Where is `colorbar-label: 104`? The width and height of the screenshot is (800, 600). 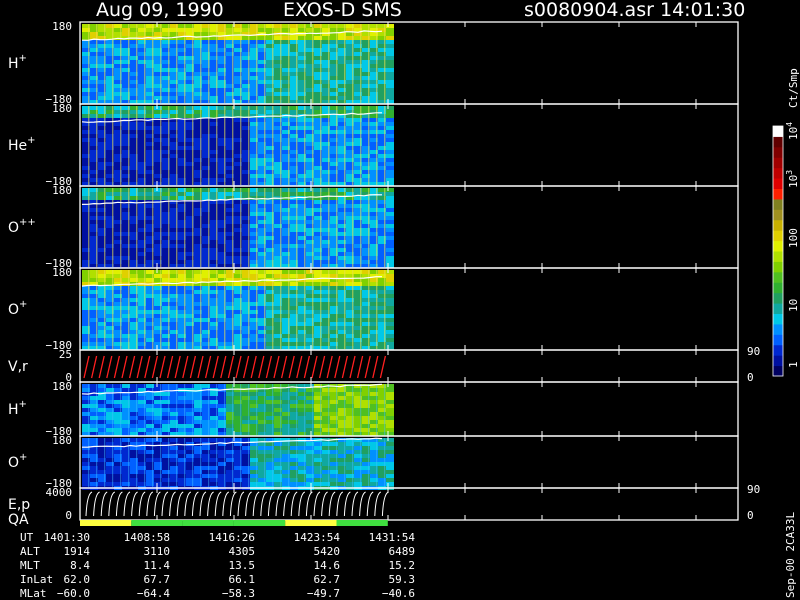
colorbar-label: 104 is located at coordinates (792, 131).